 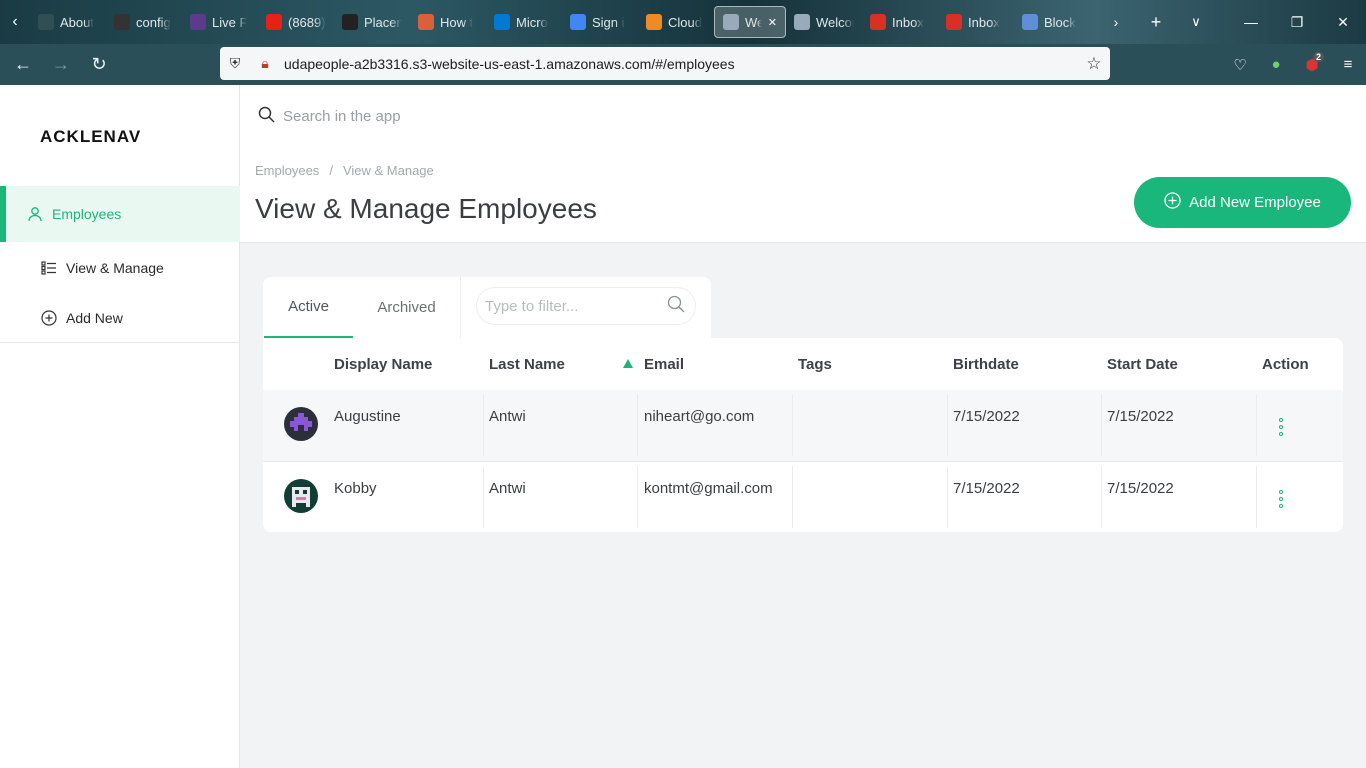 I want to click on list-icon, so click(x=49, y=268).